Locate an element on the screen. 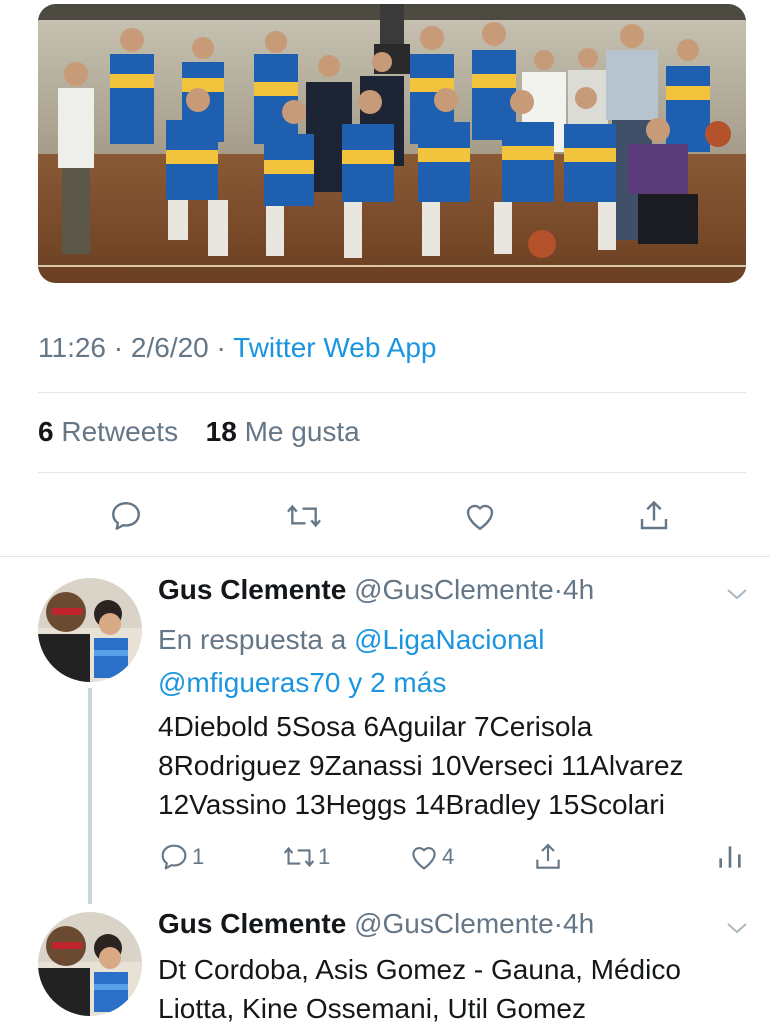 The height and width of the screenshot is (1028, 770). tweet-time: 11:26 is located at coordinates (72, 347).